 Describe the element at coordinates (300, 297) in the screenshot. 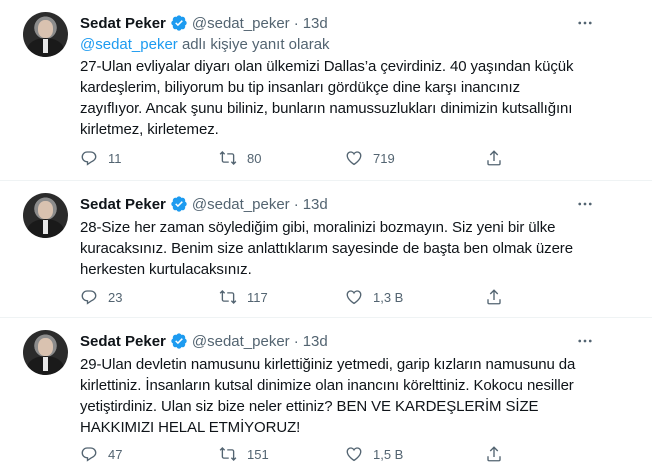

I see `tweet-actions: 23 117 1,3 B` at that location.